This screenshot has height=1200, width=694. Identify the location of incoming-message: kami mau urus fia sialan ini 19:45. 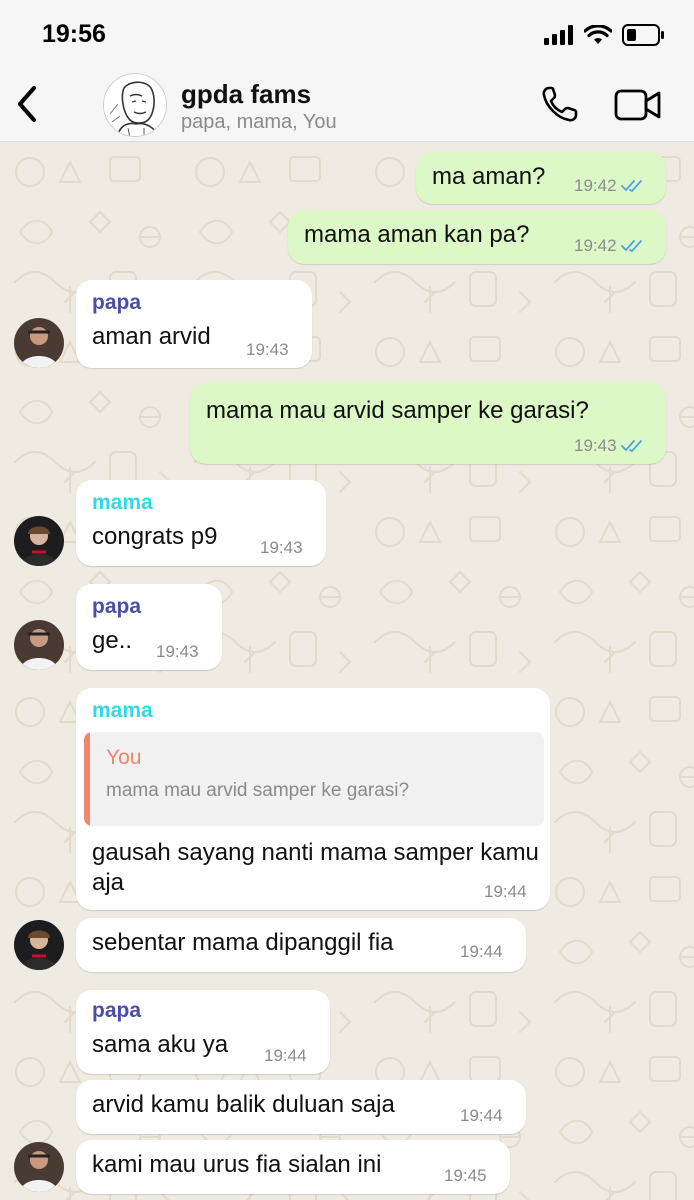
(293, 1167).